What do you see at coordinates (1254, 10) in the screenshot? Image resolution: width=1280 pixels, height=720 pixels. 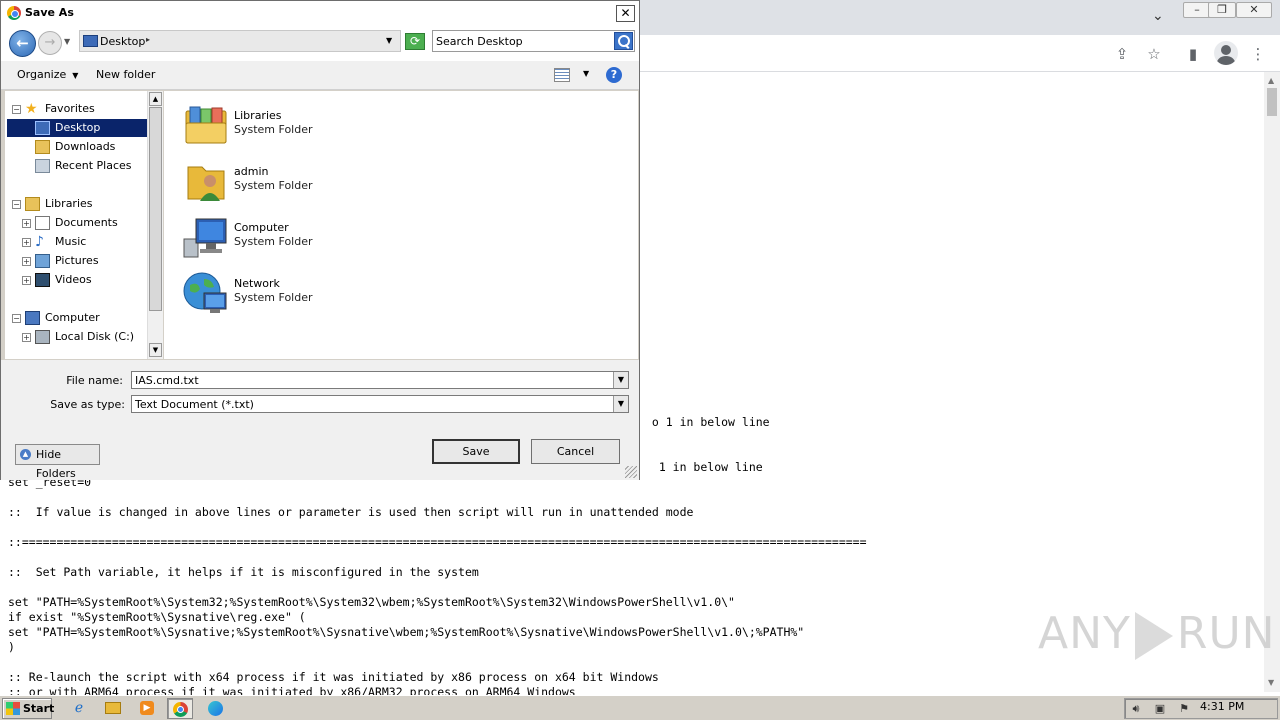 I see `window-close-button: ✕` at bounding box center [1254, 10].